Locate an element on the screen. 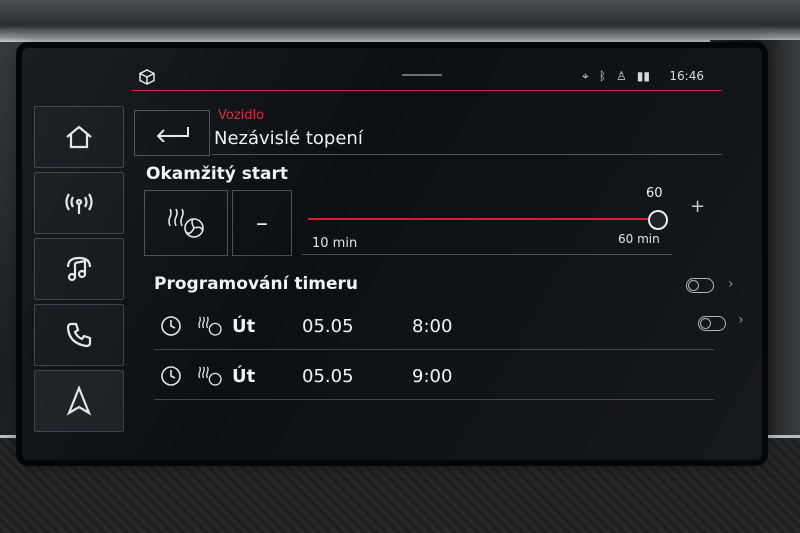  user-icon: ♙ is located at coordinates (621, 76).